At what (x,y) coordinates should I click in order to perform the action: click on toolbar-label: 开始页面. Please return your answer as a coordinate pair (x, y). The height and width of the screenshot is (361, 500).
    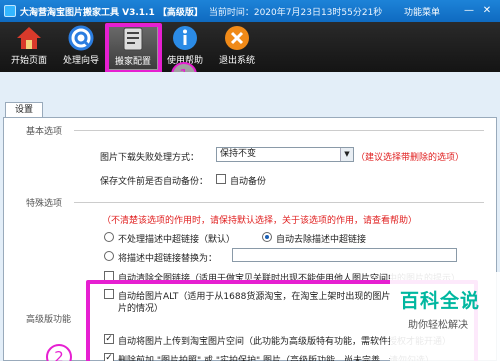
    Looking at the image, I should click on (28, 61).